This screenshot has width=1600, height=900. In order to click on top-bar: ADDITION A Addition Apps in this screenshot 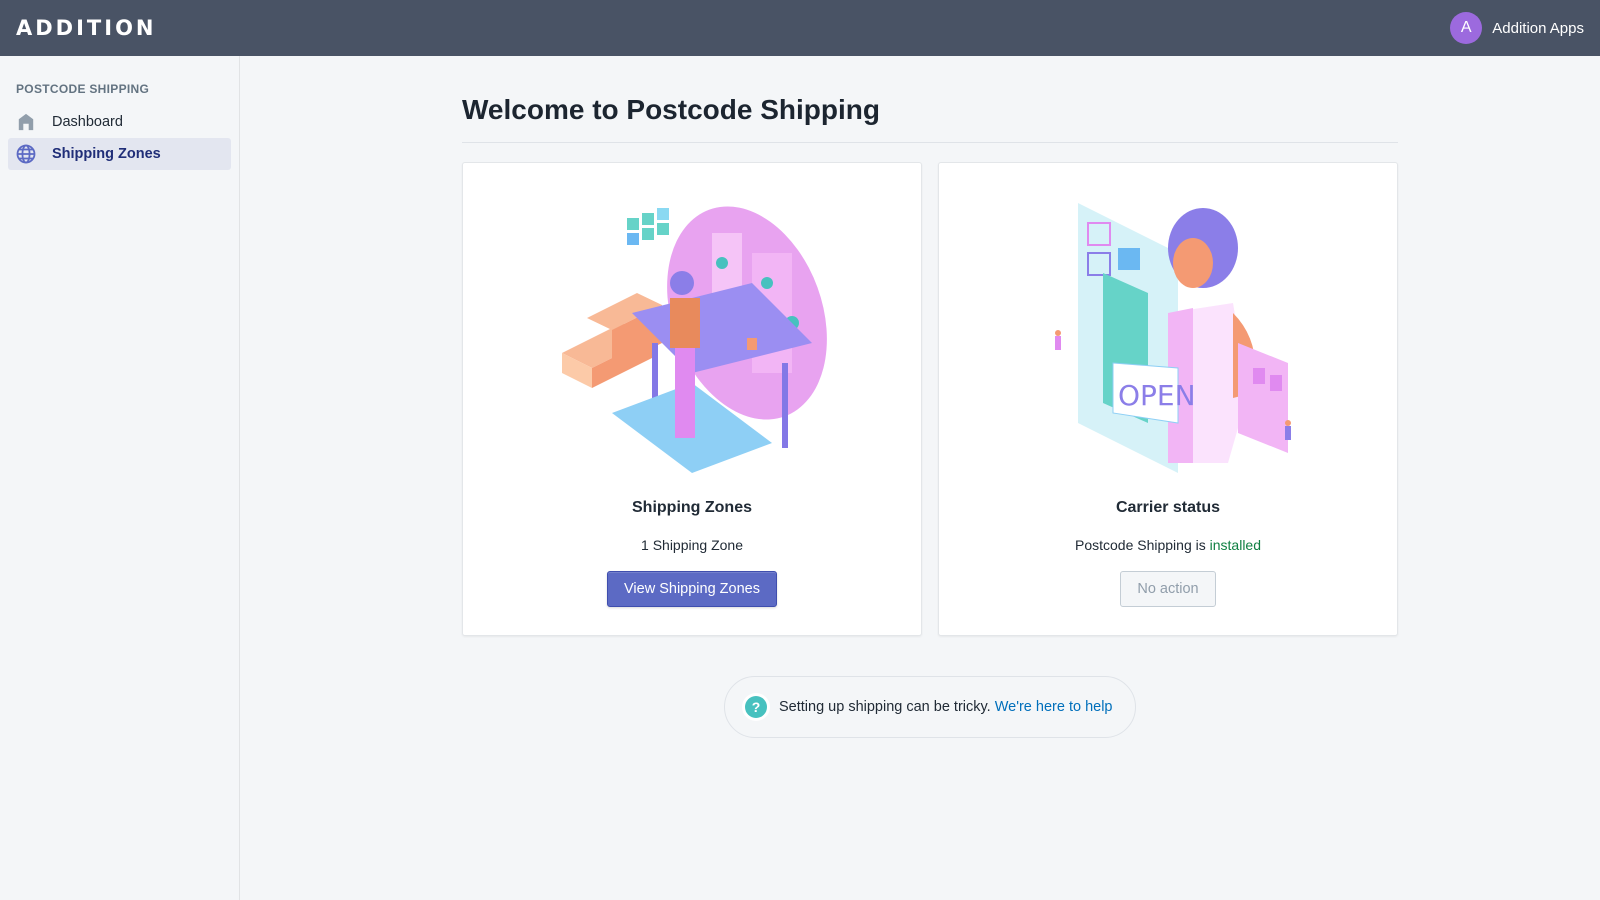, I will do `click(800, 28)`.